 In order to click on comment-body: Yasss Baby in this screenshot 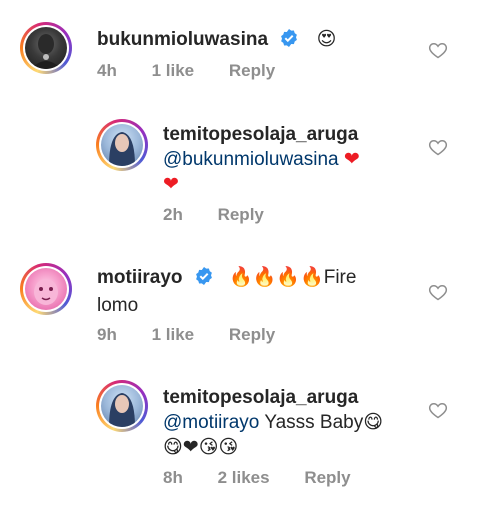, I will do `click(314, 422)`.